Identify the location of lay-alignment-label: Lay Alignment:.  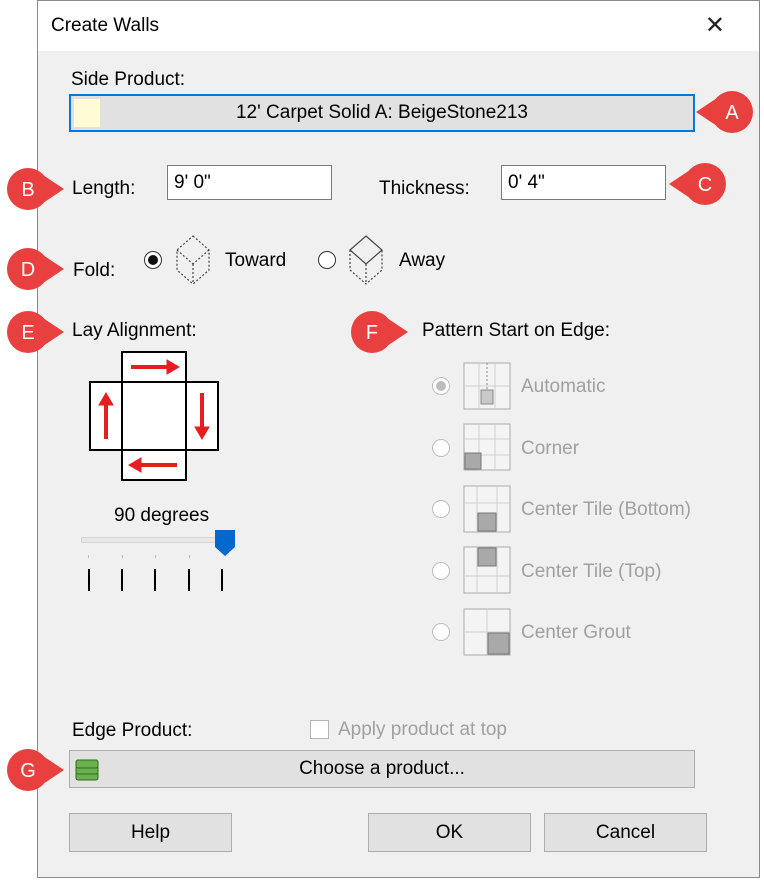
(134, 330).